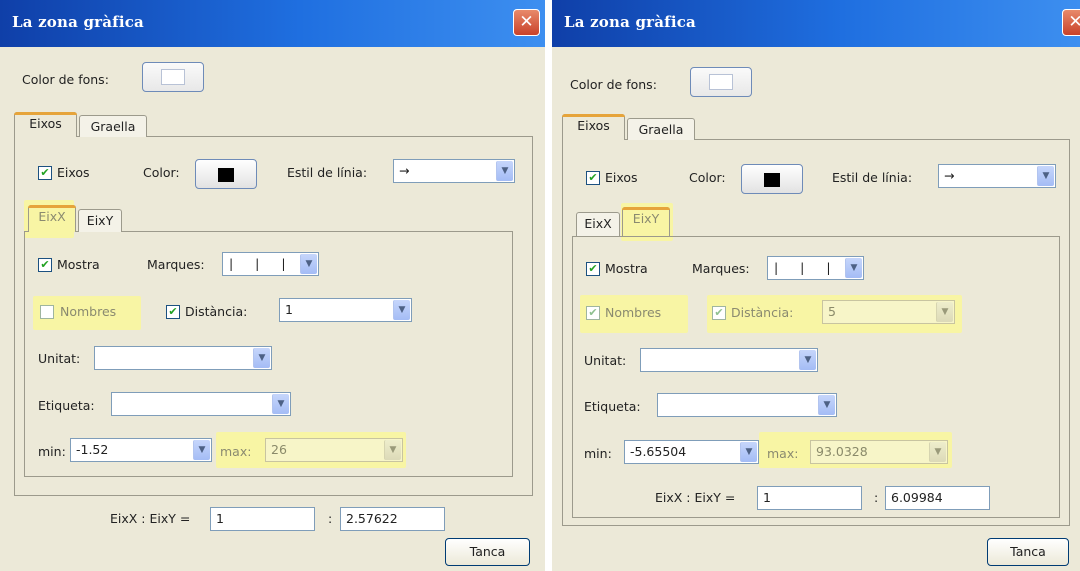 Image resolution: width=1080 pixels, height=571 pixels. What do you see at coordinates (593, 313) in the screenshot?
I see `numbers-checkbox: ✔` at bounding box center [593, 313].